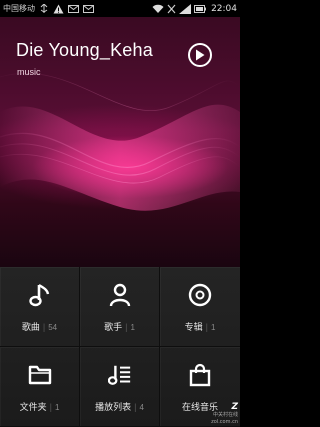 This screenshot has width=320, height=427. I want to click on tile-albums: 专辑 | 1, so click(200, 307).